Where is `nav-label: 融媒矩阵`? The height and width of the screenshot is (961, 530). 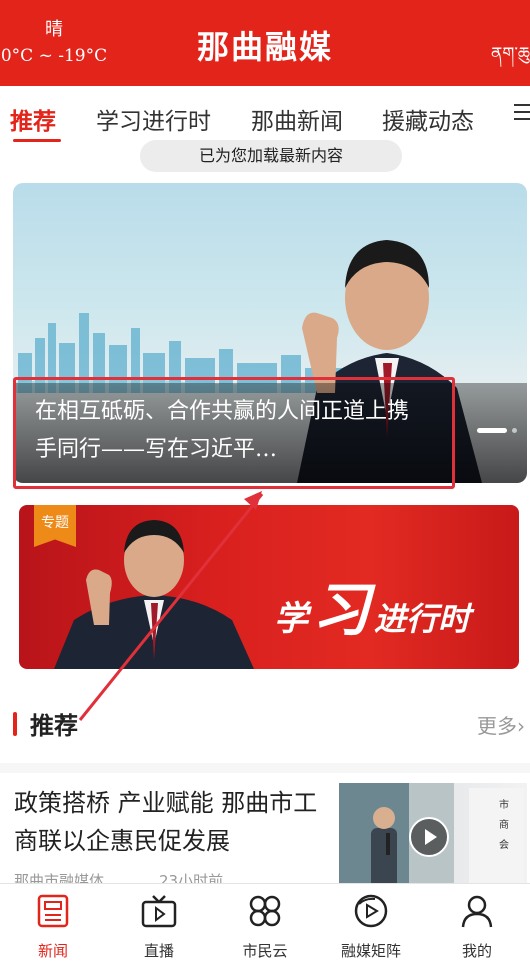
nav-label: 融媒矩阵 is located at coordinates (370, 951).